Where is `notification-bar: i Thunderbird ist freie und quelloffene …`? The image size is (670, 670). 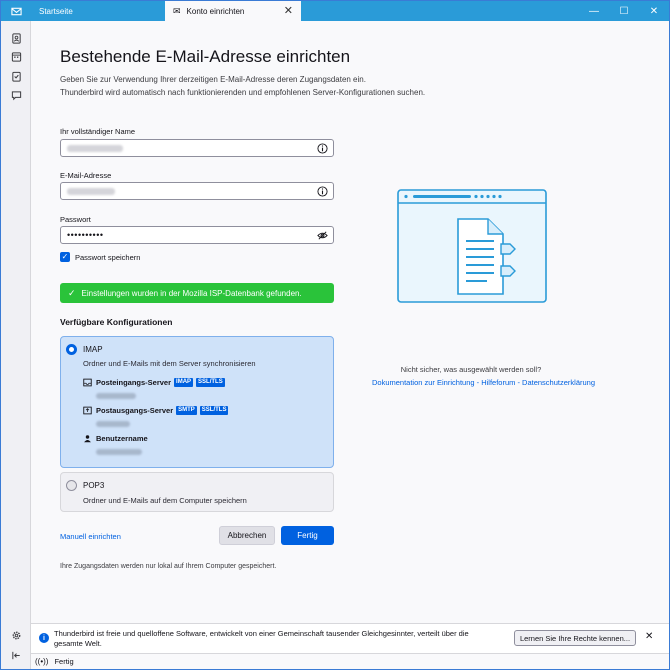
notification-bar: i Thunderbird ist freie und quelloffene … is located at coordinates (350, 638).